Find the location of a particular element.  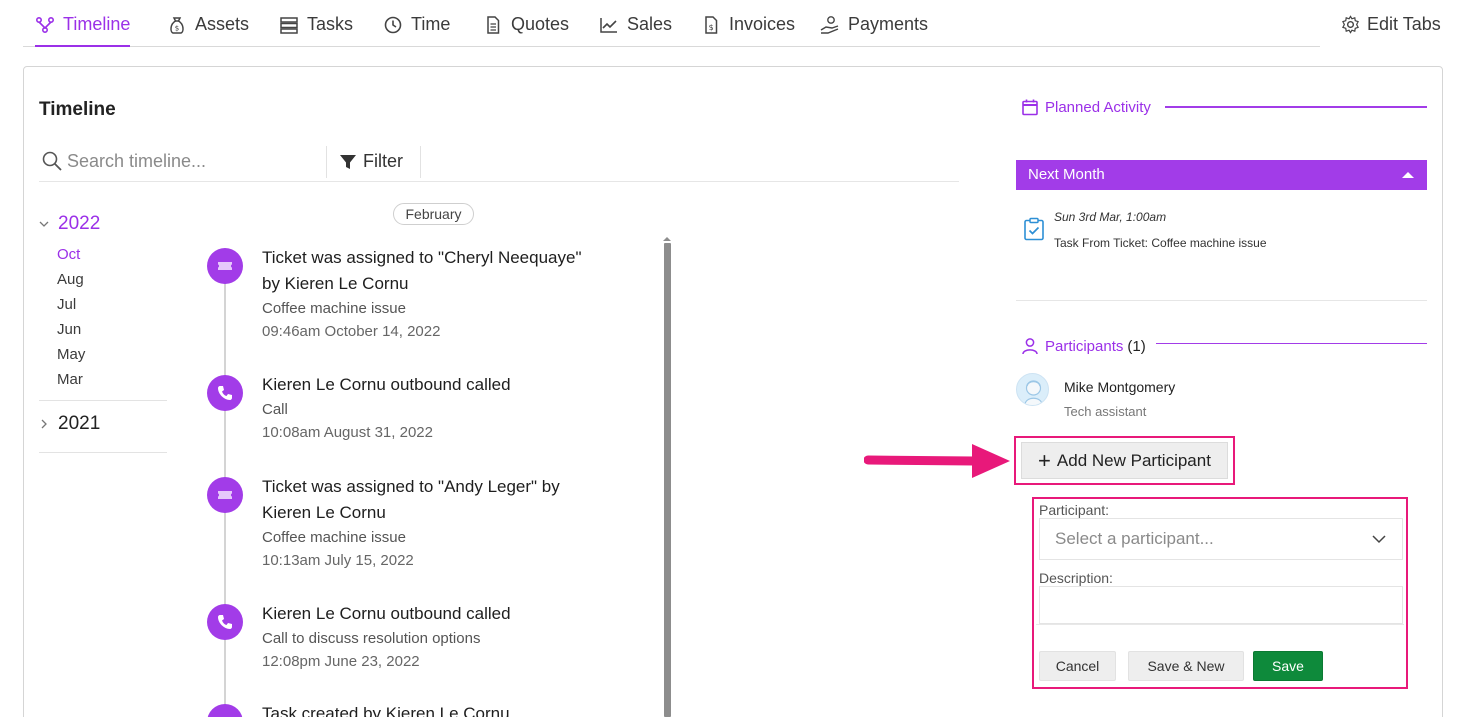

tab-label: Invoices is located at coordinates (762, 24).